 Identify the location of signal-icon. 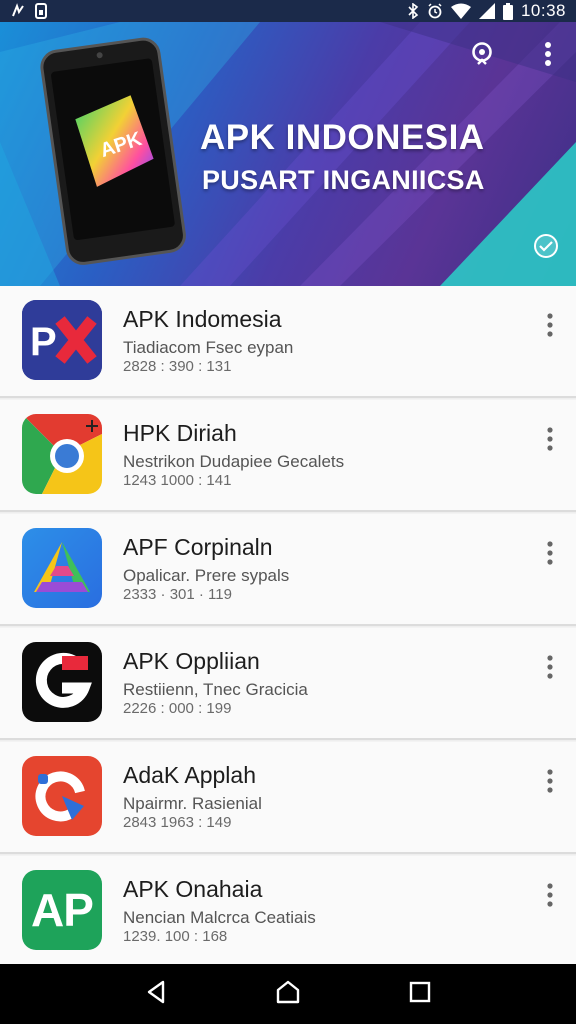
(486, 11).